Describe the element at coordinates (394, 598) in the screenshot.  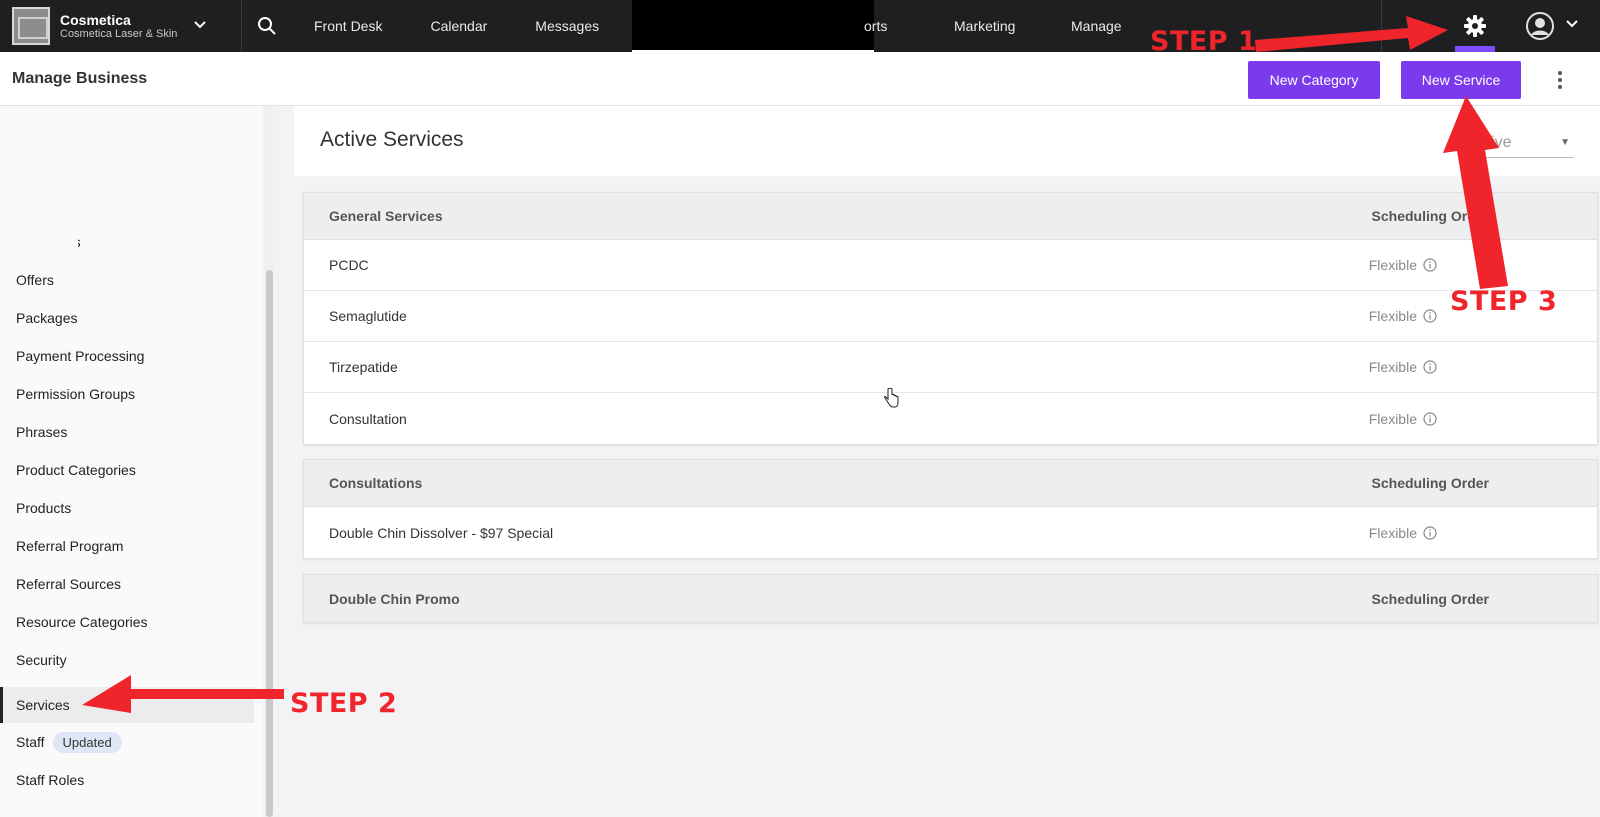
I see `group-name: Double Chin Promo` at that location.